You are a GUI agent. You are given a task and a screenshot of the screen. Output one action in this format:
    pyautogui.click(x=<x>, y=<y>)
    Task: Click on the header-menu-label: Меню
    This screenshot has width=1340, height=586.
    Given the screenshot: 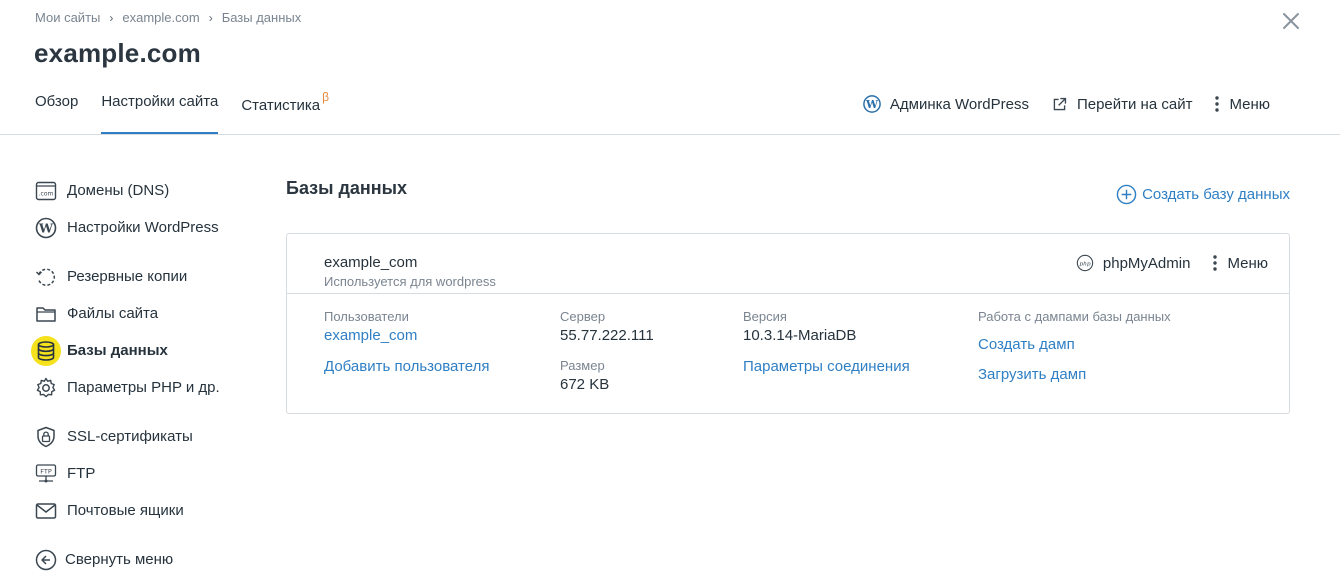 What is the action you would take?
    pyautogui.click(x=1249, y=104)
    